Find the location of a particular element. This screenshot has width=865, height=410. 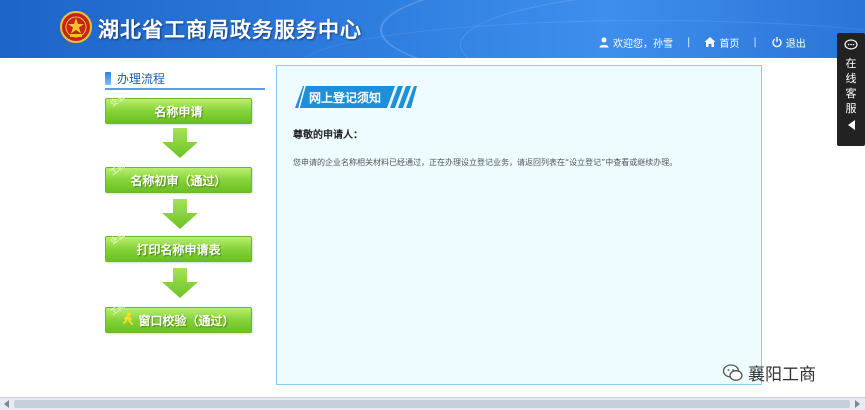

online-service-tab: 在 线 客 服 is located at coordinates (851, 89).